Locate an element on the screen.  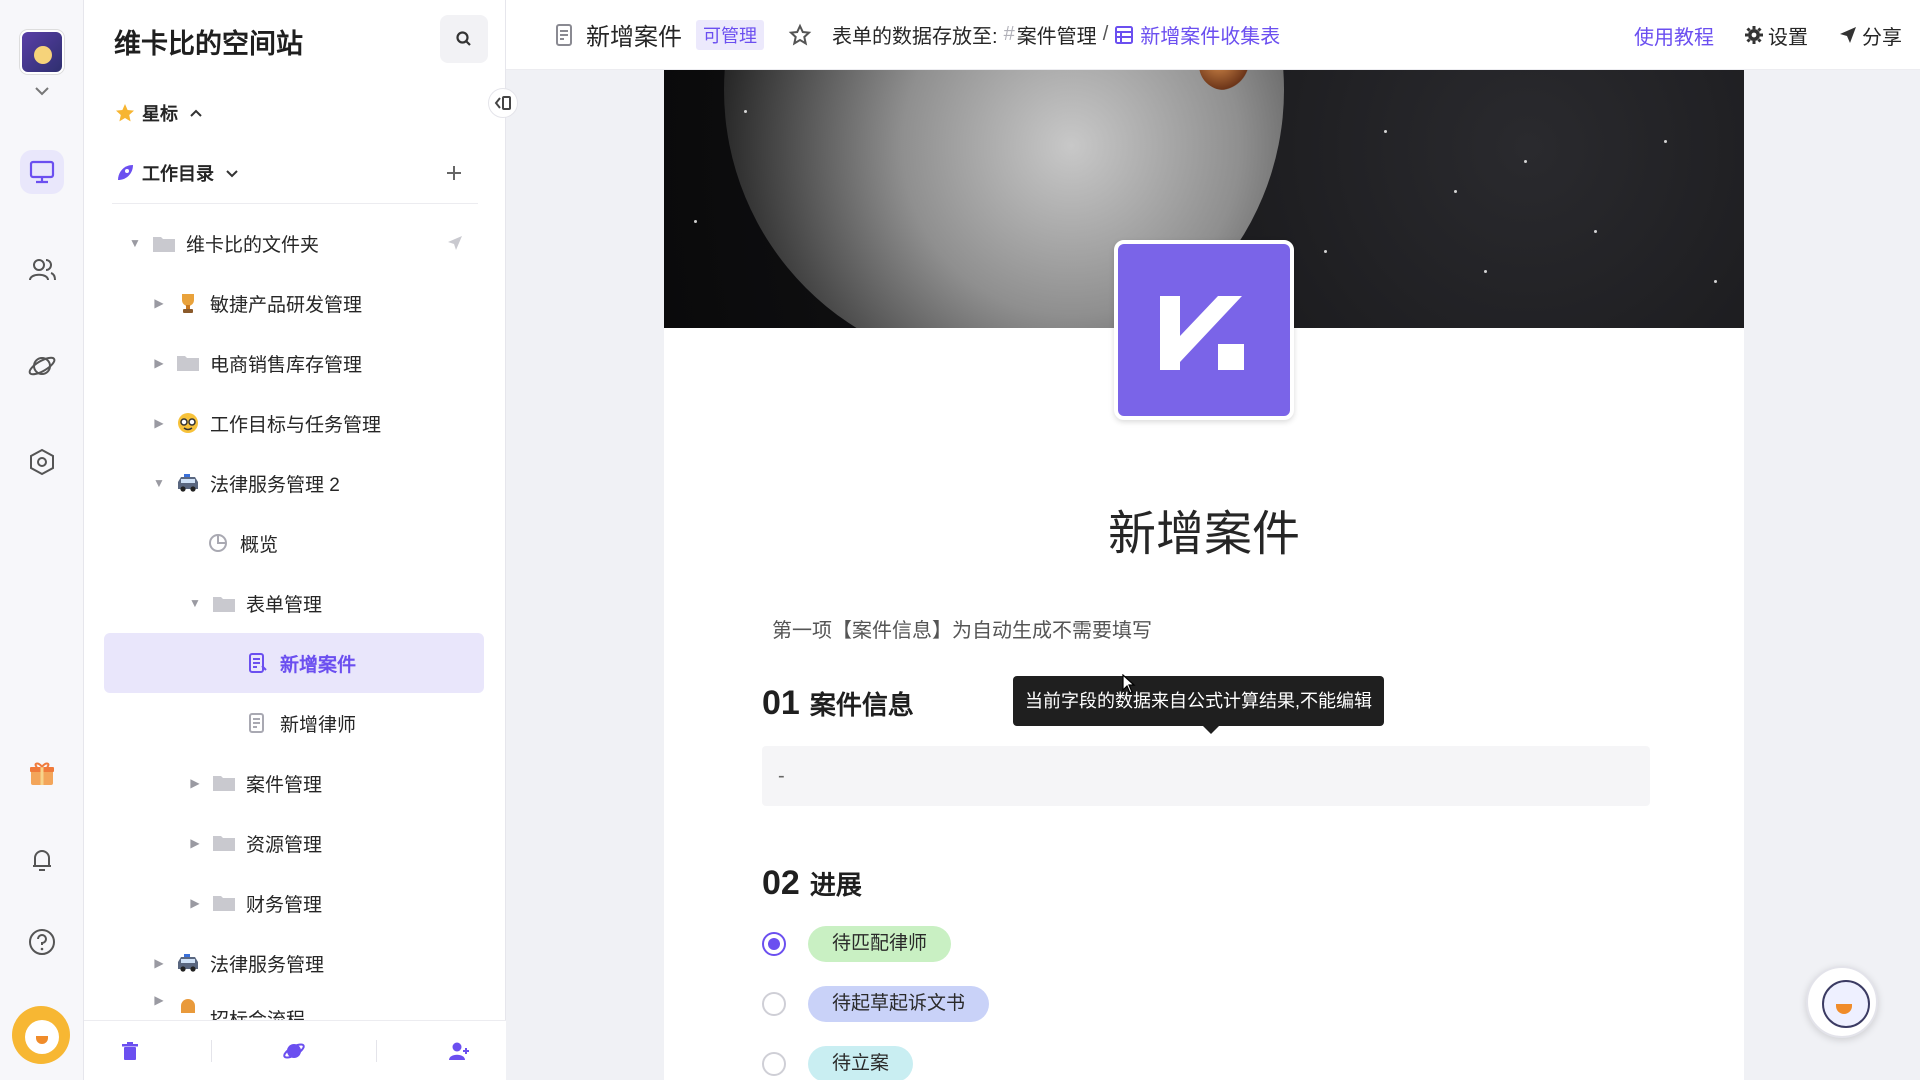
option-pending-filing: 待立案 is located at coordinates (838, 1063).